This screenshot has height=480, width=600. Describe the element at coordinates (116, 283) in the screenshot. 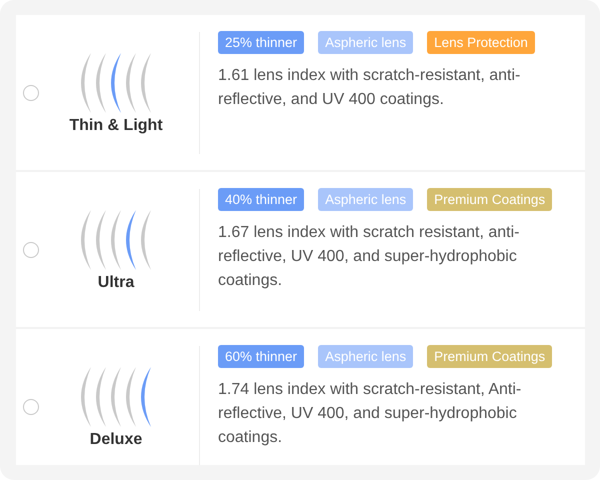

I see `option-name: Ultra` at that location.